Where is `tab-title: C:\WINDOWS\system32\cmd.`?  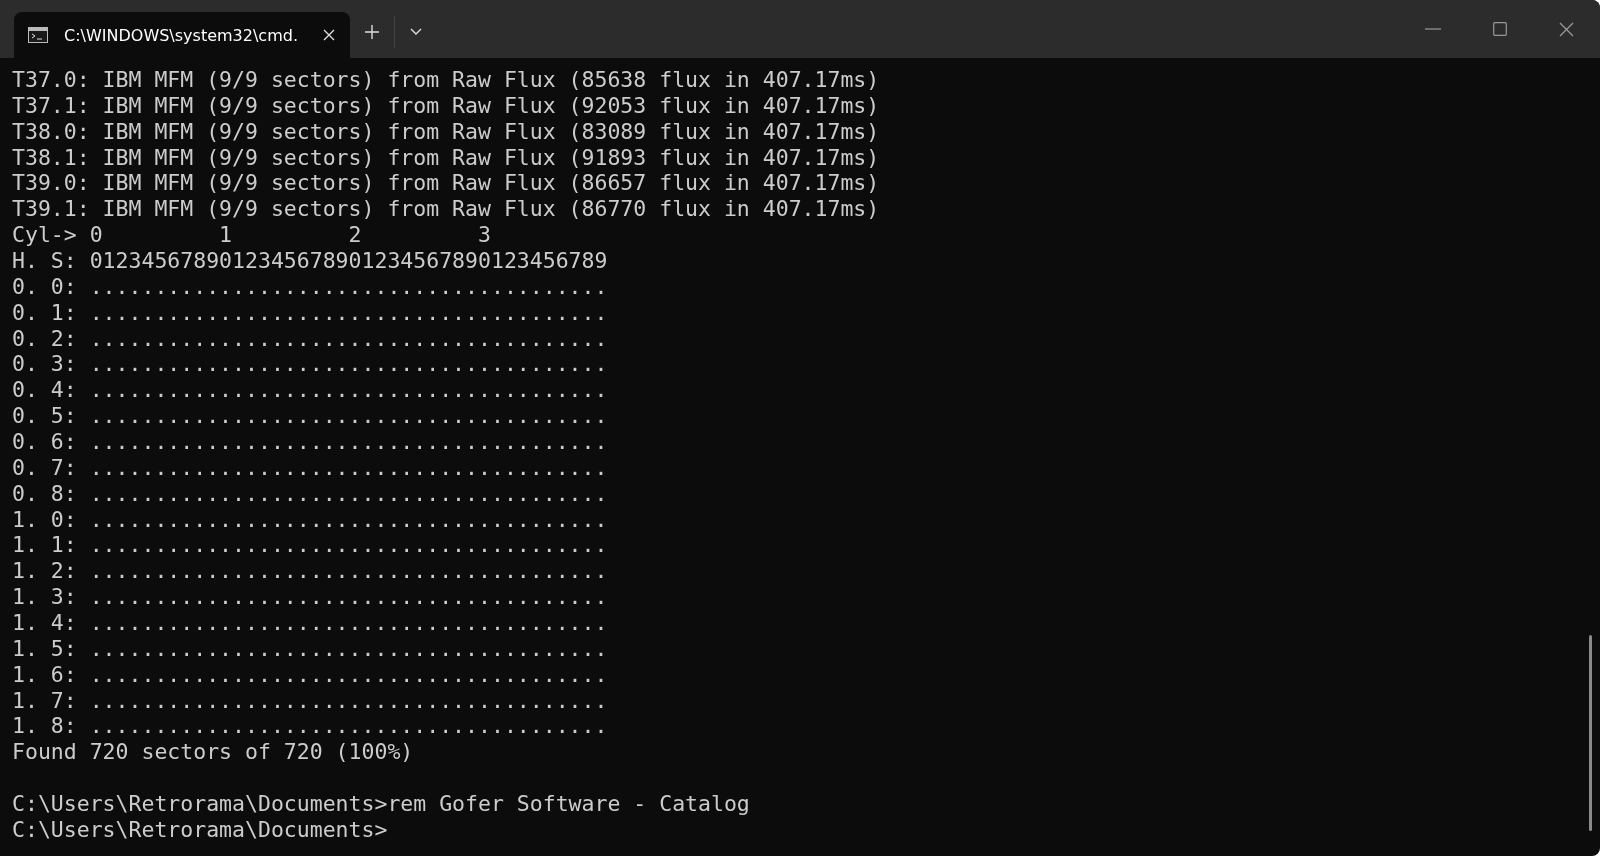 tab-title: C:\WINDOWS\system32\cmd. is located at coordinates (181, 35).